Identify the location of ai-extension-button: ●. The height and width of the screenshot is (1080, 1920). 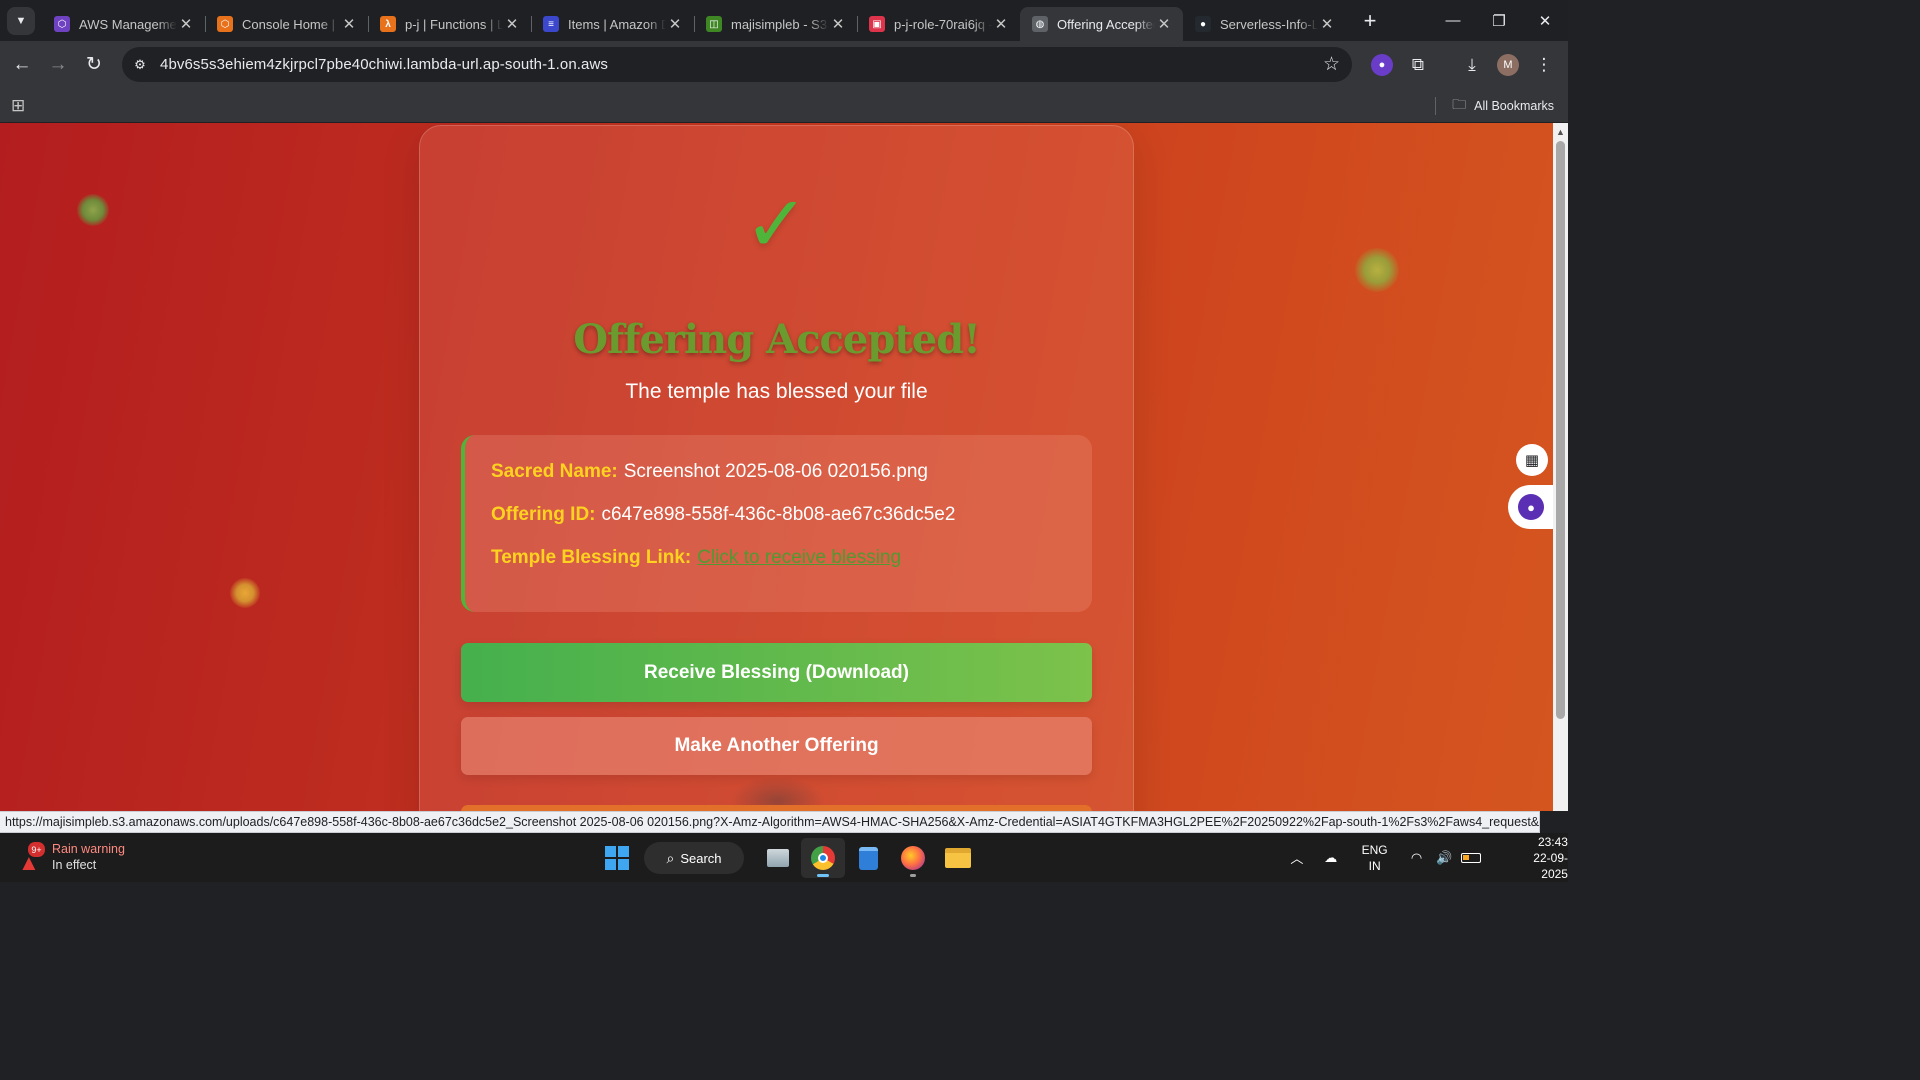
(1382, 65).